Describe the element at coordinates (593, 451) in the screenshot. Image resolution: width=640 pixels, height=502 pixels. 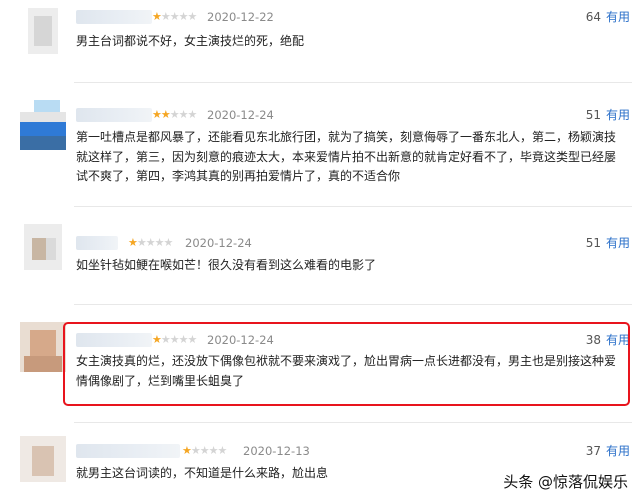
I see `useful-count: 37` at that location.